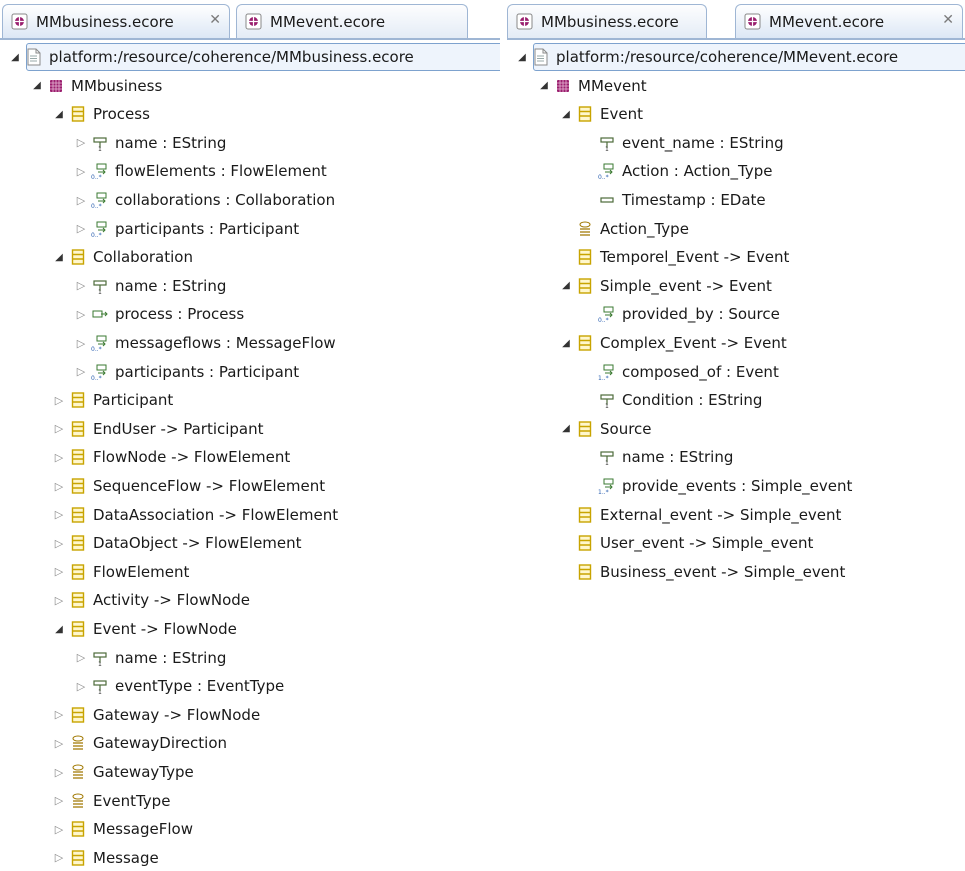 The image size is (965, 871). What do you see at coordinates (197, 543) in the screenshot?
I see `tree-item-label: DataObject -> FlowElement` at bounding box center [197, 543].